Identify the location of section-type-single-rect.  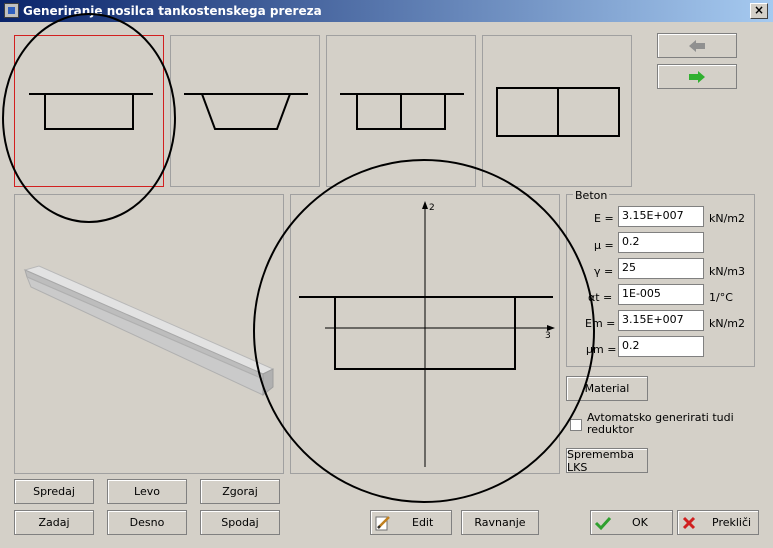
(89, 111).